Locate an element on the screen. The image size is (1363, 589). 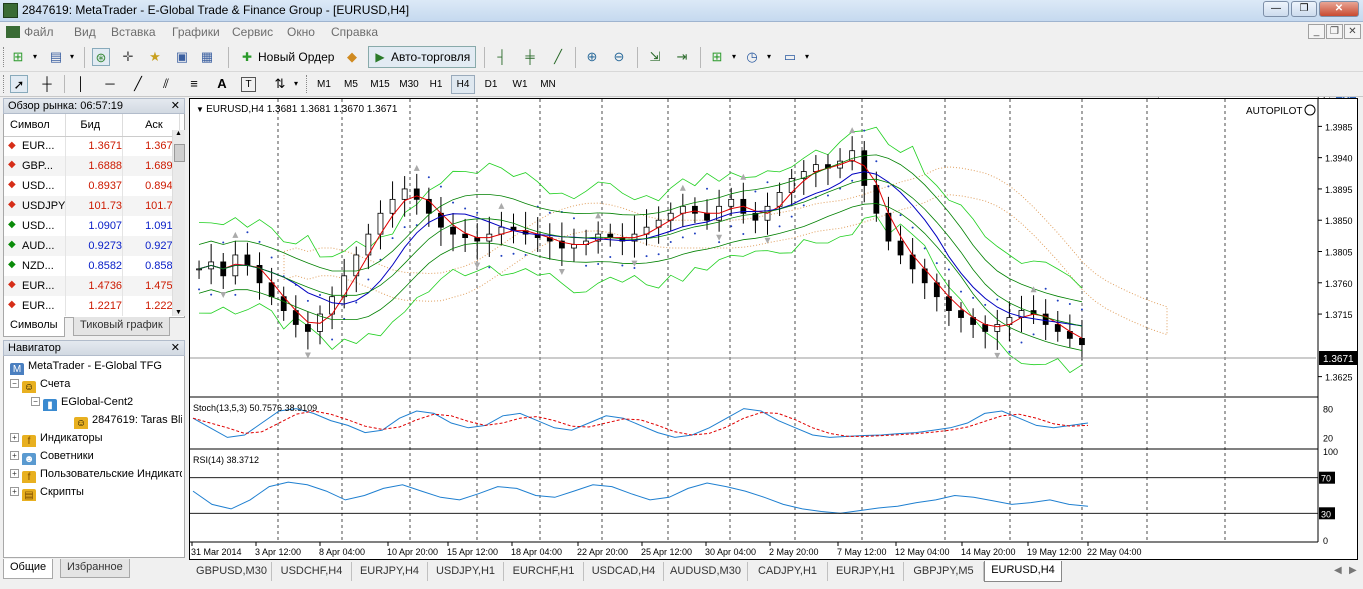
auto-trading-button: ▶ Авто-торговля is located at coordinates (422, 57).